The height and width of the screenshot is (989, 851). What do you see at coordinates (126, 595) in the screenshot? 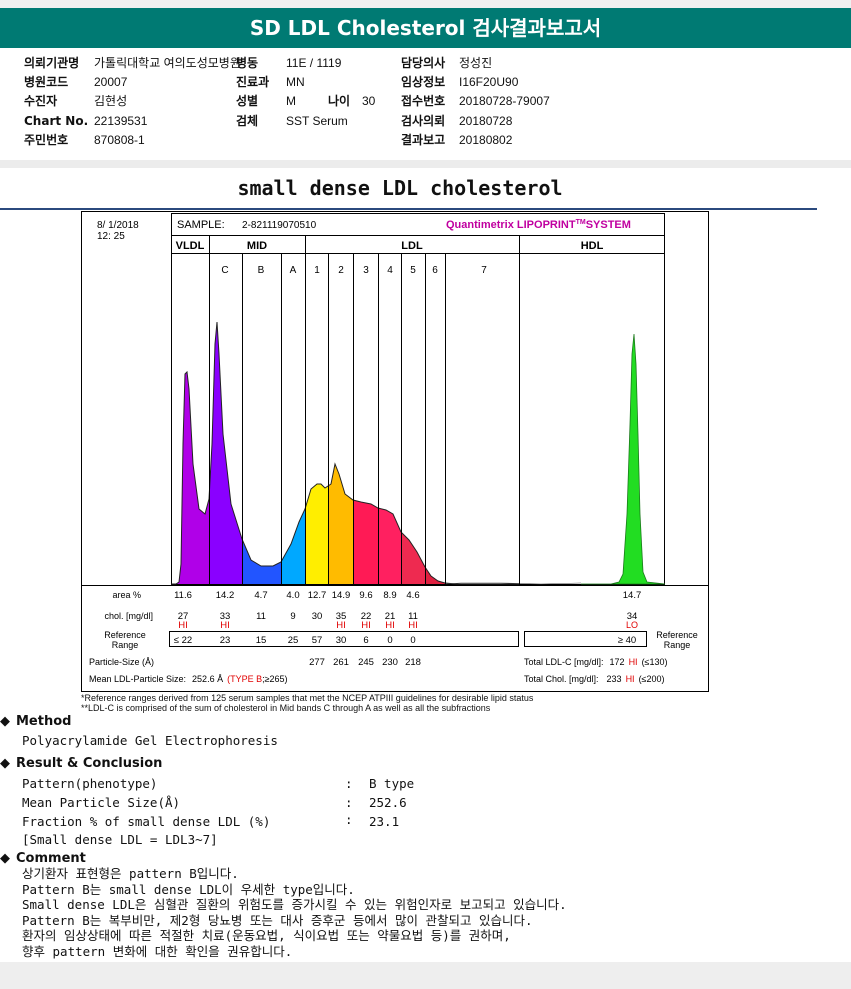
I see `area-label: area %` at bounding box center [126, 595].